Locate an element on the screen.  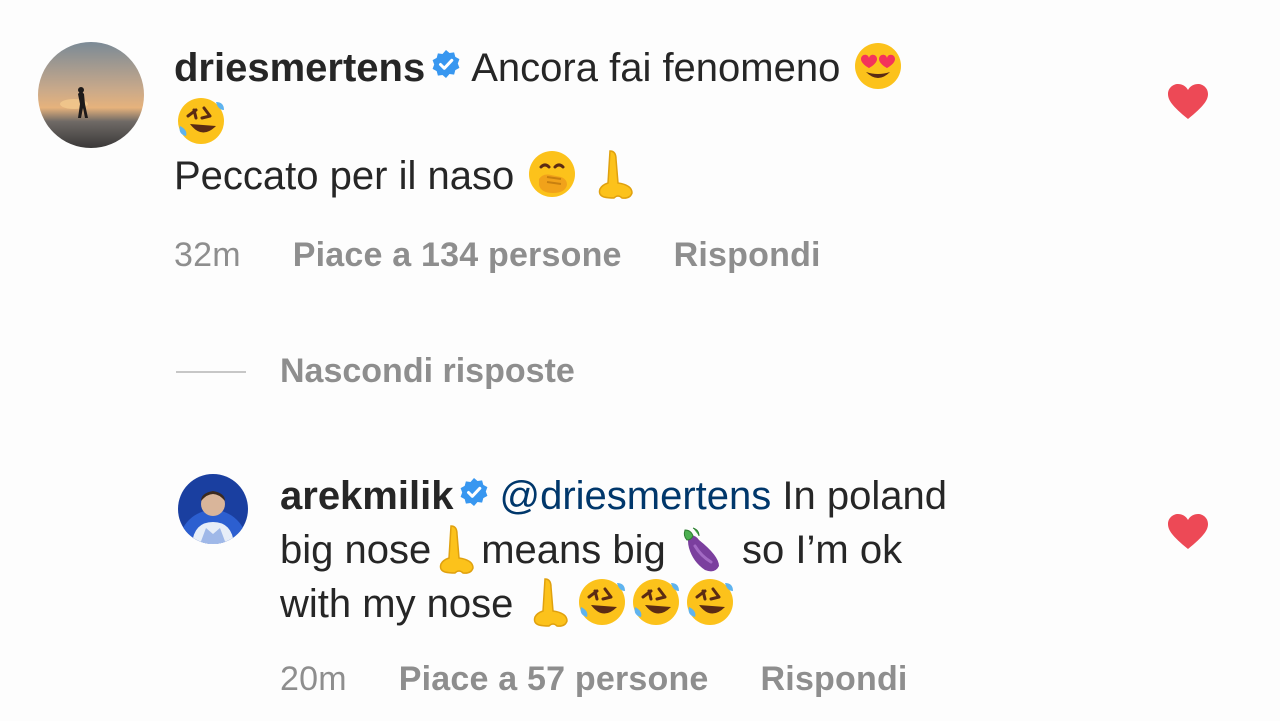
divider-line is located at coordinates (211, 371).